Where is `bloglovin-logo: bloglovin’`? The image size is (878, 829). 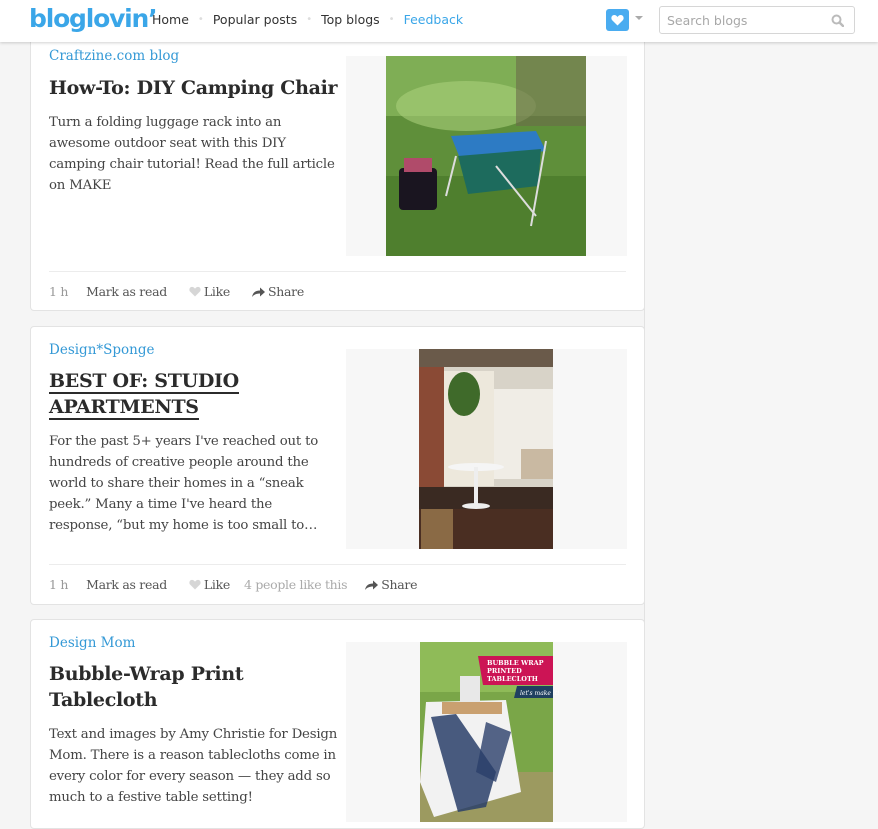
bloglovin-logo: bloglovin’ is located at coordinates (93, 18).